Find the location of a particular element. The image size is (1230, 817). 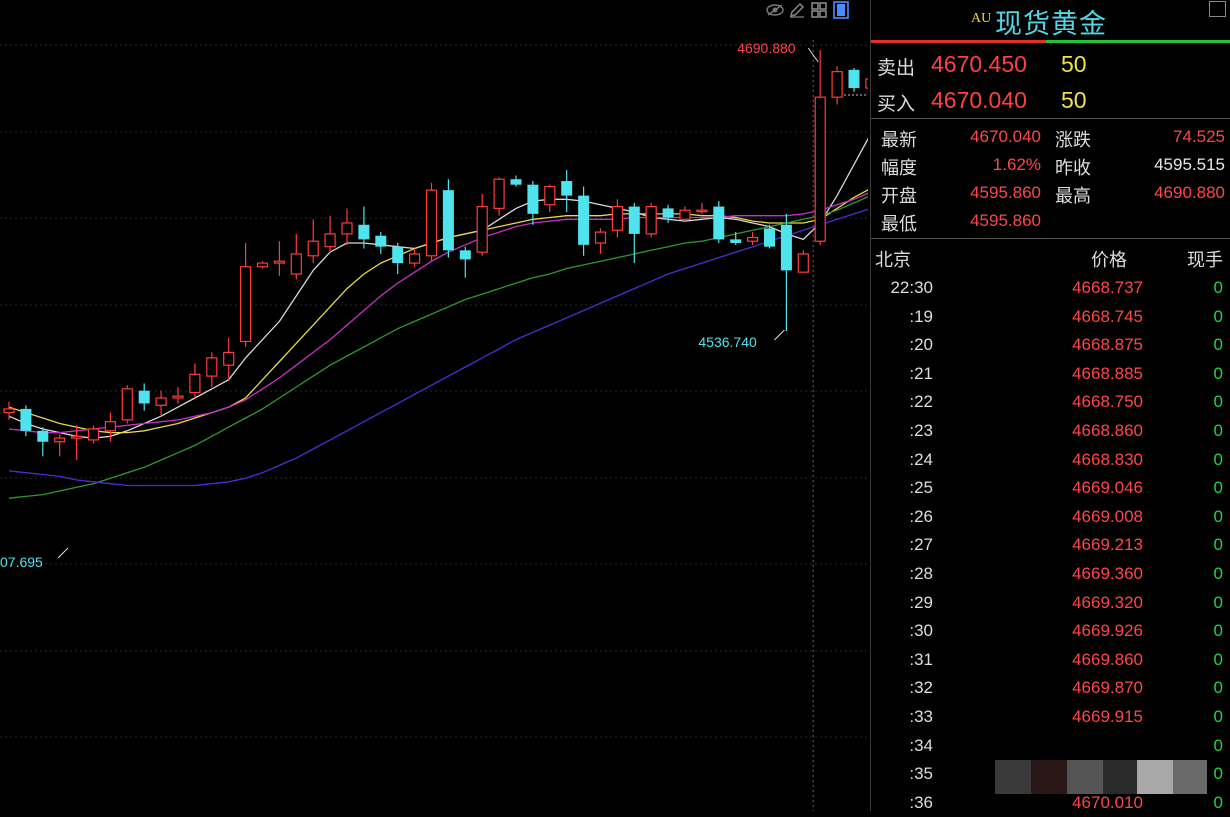

latest-value: 4670.040 is located at coordinates (1005, 136).